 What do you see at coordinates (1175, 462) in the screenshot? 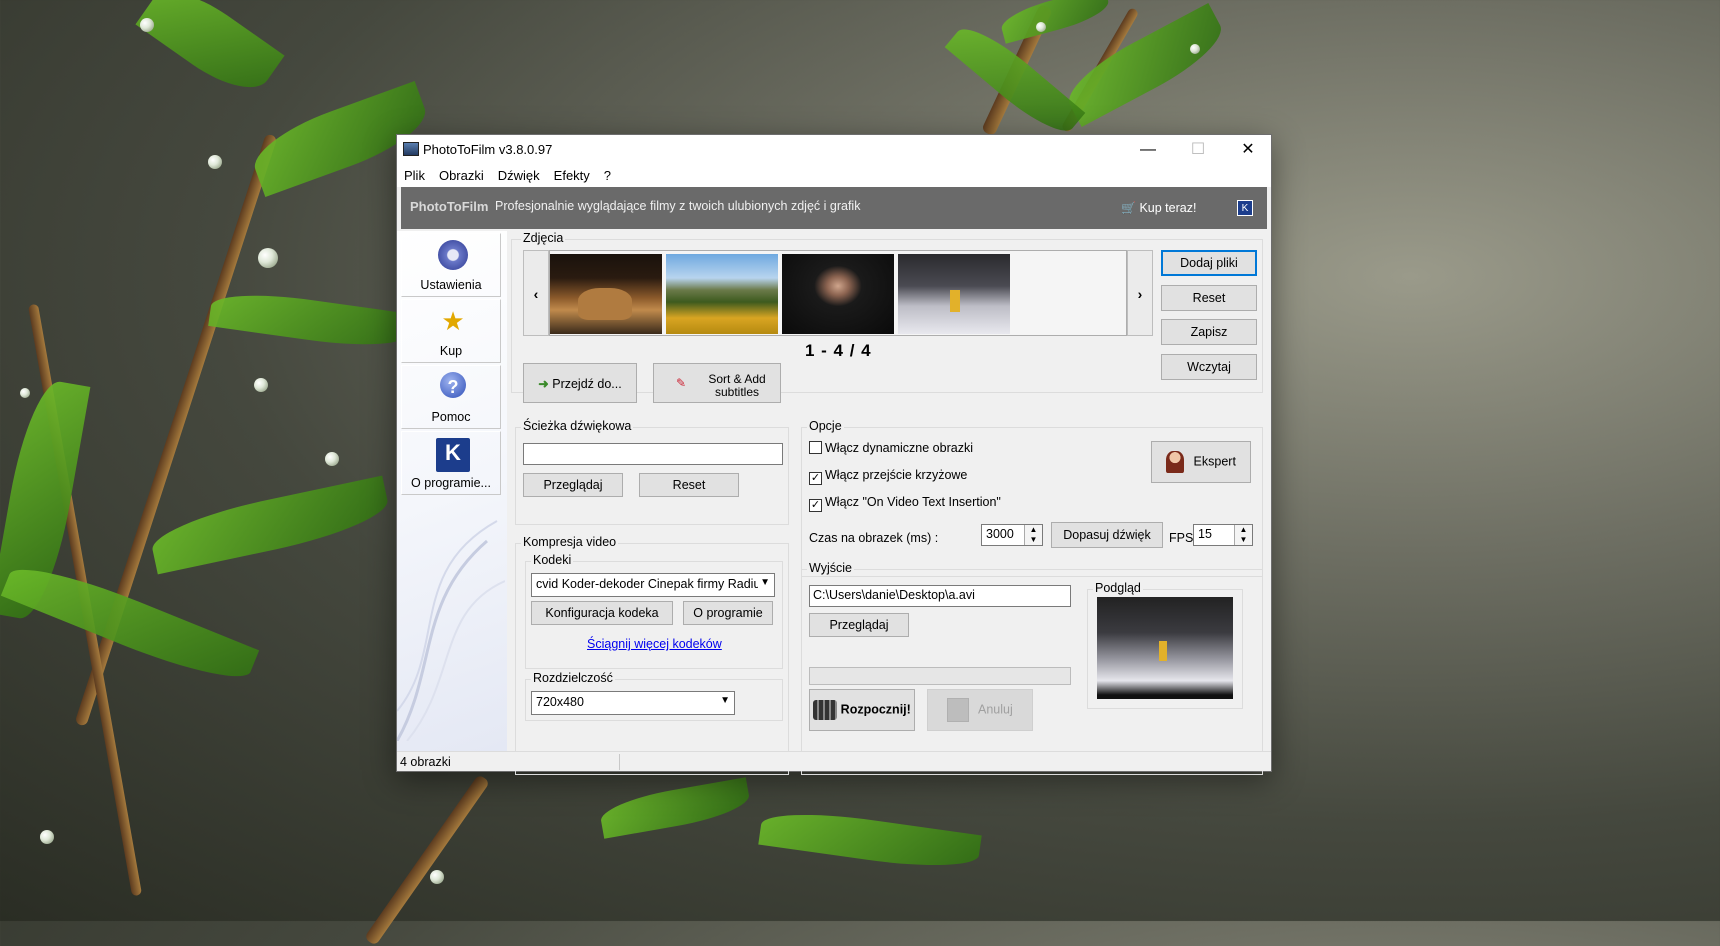
I see `expert-person-icon` at bounding box center [1175, 462].